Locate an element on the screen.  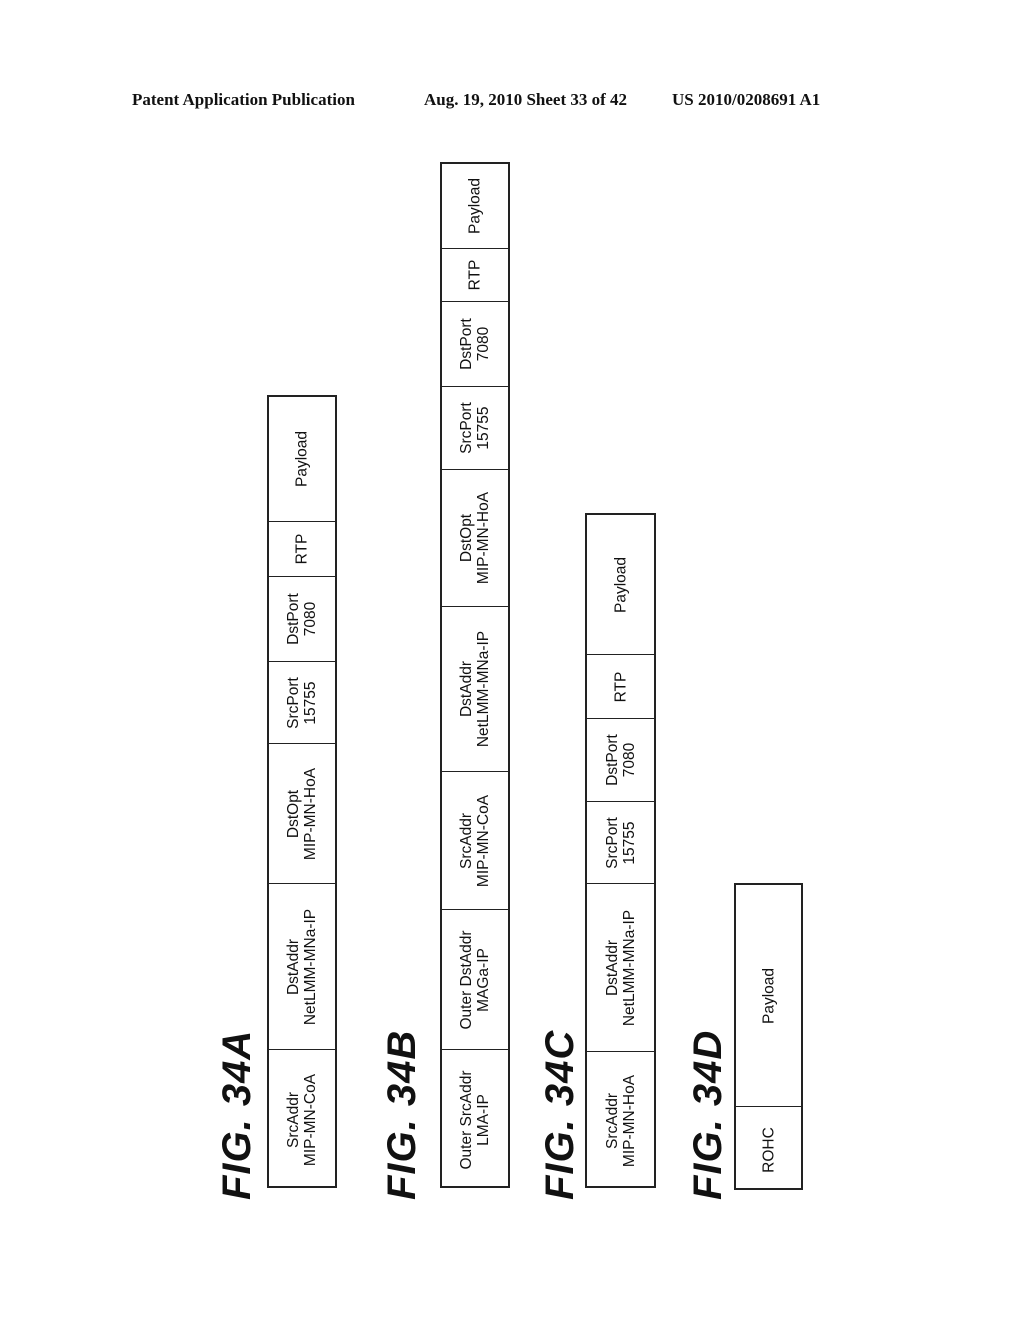
publication-title: Patent Application Publication is located at coordinates (243, 99).